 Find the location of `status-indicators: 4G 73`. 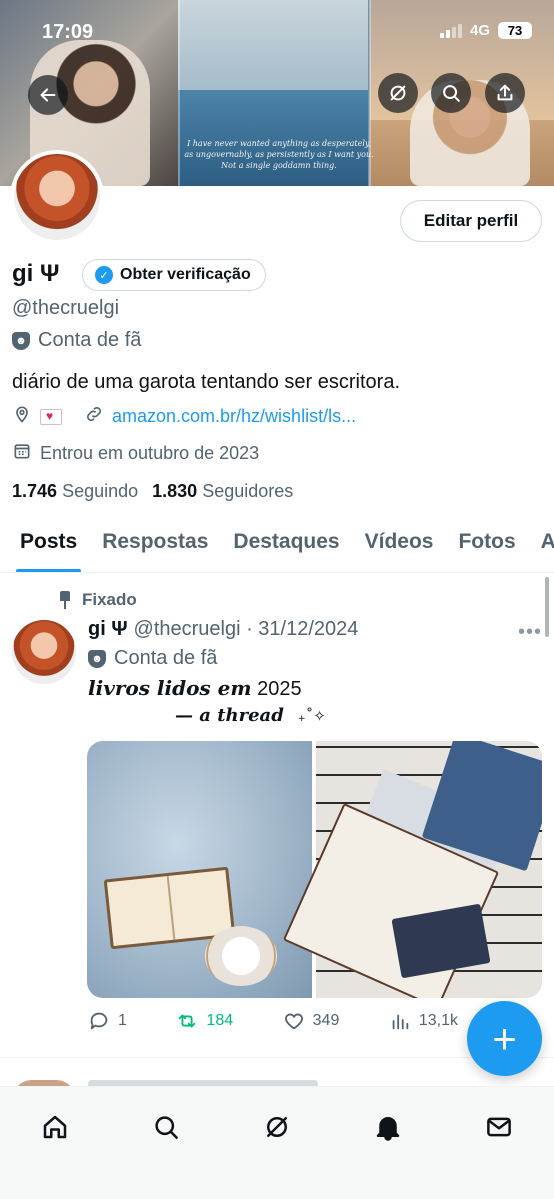

status-indicators: 4G 73 is located at coordinates (485, 30).